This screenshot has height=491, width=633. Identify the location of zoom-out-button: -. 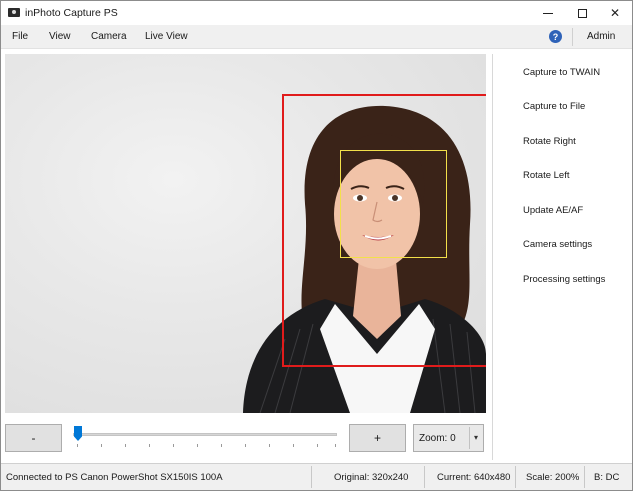
(33, 438).